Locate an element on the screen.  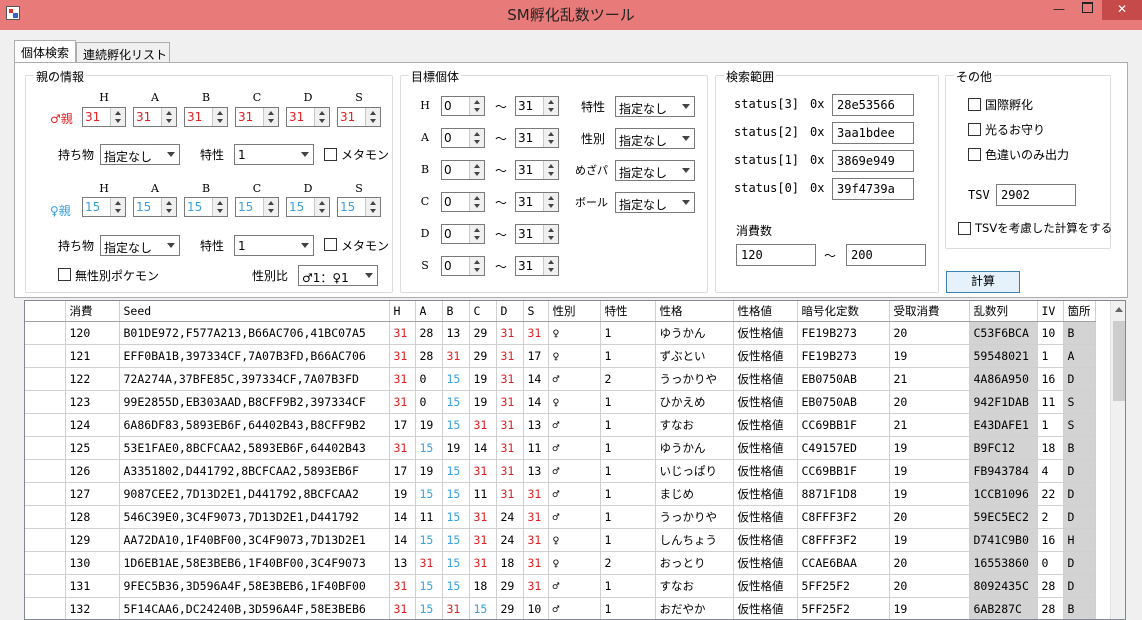
cell-消費: 128 is located at coordinates (92, 517).